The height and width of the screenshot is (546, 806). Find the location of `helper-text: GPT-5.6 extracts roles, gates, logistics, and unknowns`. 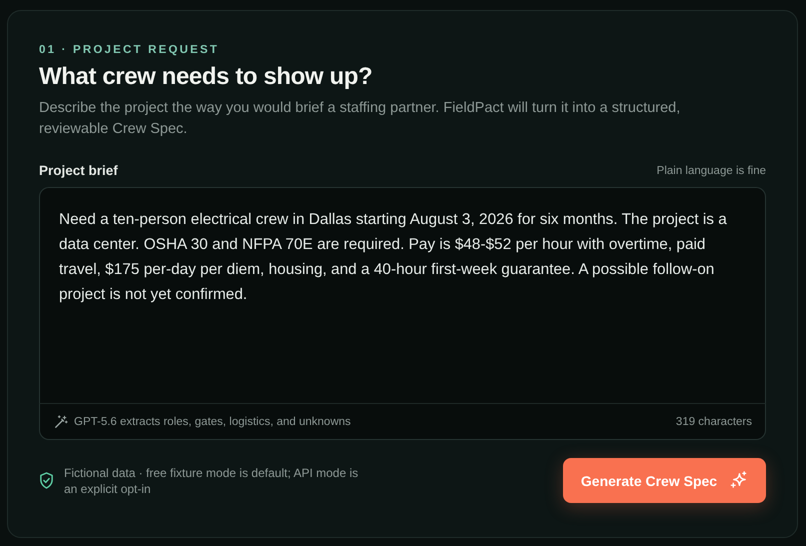

helper-text: GPT-5.6 extracts roles, gates, logistics, and unknowns is located at coordinates (213, 422).